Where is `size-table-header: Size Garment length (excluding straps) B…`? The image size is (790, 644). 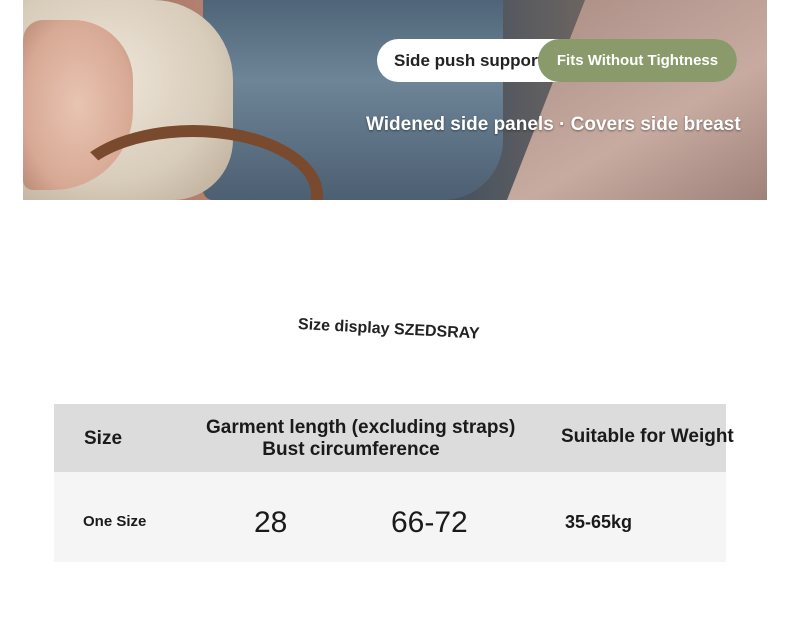
size-table-header: Size Garment length (excluding straps) B… is located at coordinates (394, 438).